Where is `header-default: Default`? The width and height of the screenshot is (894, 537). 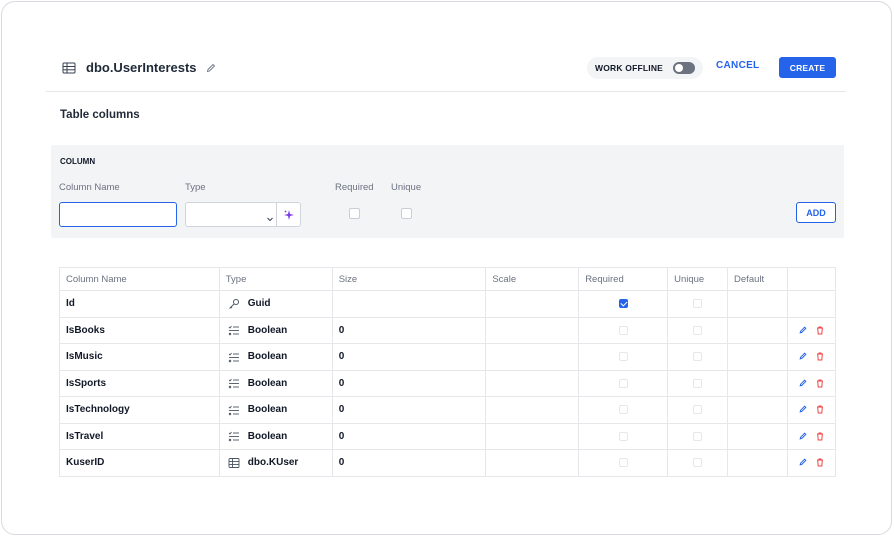 header-default: Default is located at coordinates (757, 279).